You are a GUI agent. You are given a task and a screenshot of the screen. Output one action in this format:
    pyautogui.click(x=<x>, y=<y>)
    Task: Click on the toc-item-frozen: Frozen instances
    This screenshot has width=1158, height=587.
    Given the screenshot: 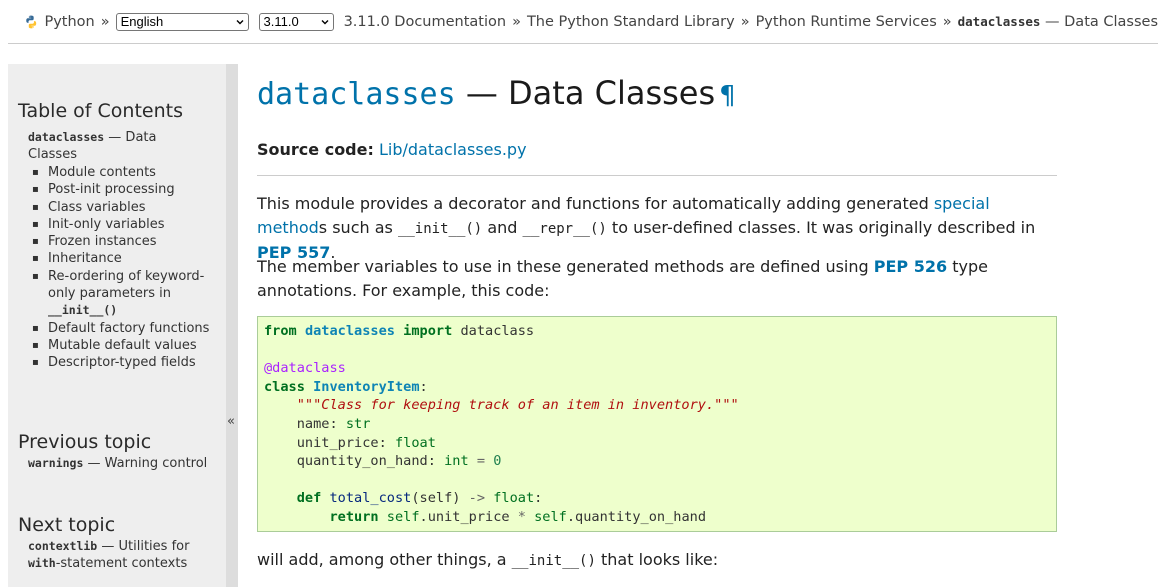 What is the action you would take?
    pyautogui.click(x=123, y=242)
    